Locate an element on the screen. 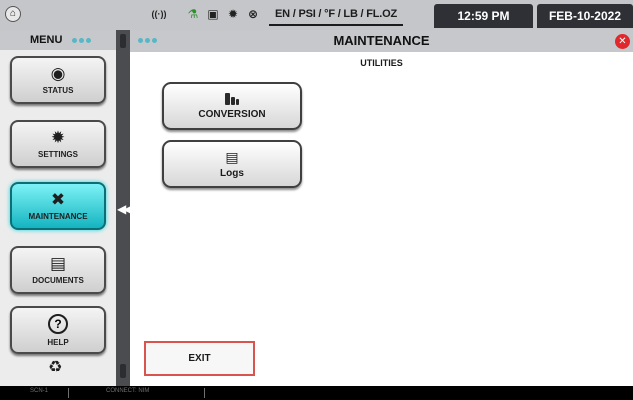 The image size is (633, 400). units-selector: EN / PSI / °F / LB / FL.OZ is located at coordinates (336, 17).